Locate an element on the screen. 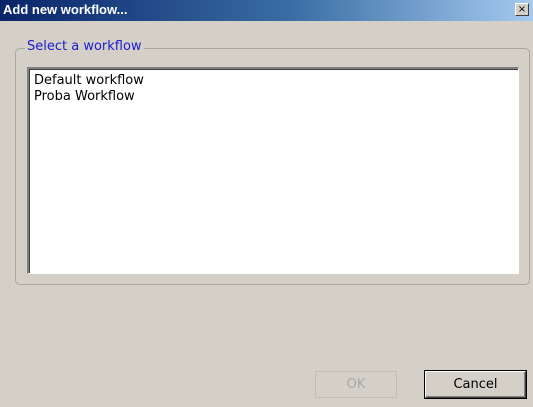  close-button: × is located at coordinates (522, 9).